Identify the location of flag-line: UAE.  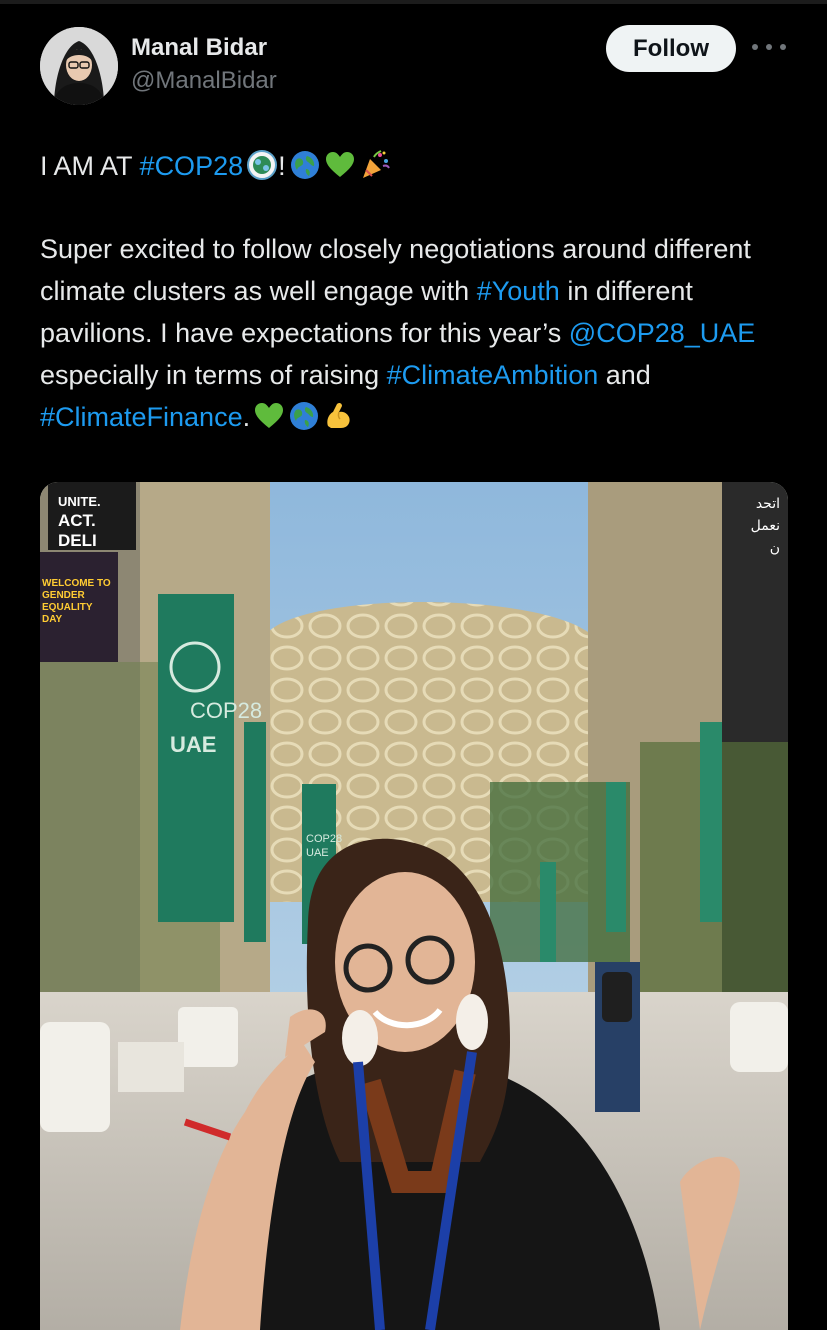
(193, 744).